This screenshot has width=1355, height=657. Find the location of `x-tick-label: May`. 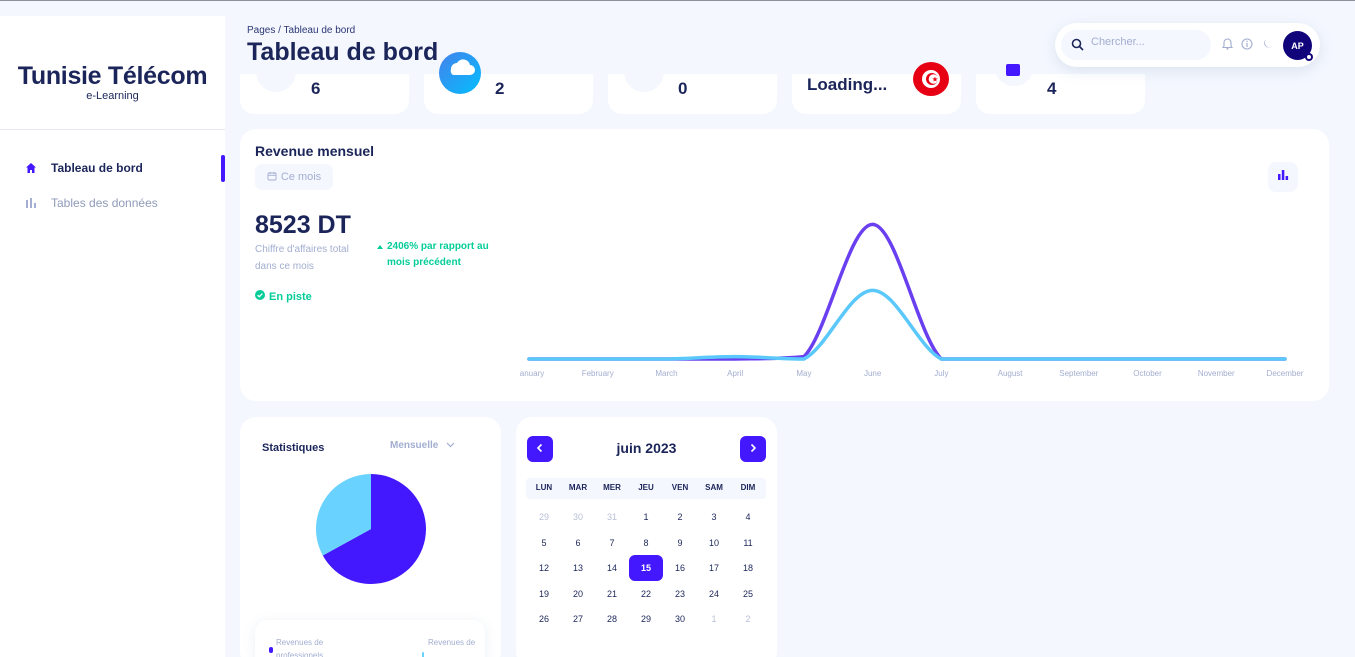

x-tick-label: May is located at coordinates (804, 373).